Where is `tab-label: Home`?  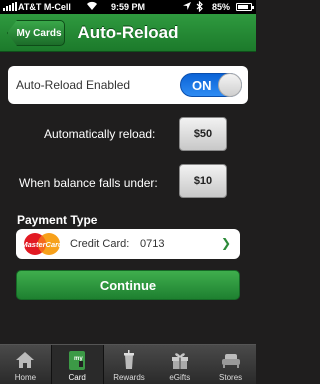 tab-label: Home is located at coordinates (25, 377).